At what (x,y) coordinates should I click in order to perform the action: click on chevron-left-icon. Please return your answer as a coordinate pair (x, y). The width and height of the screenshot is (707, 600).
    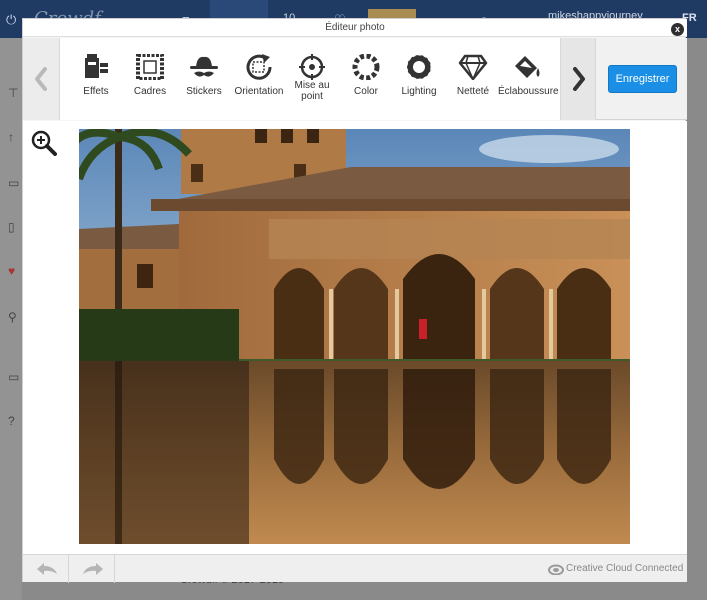
    Looking at the image, I should click on (41, 79).